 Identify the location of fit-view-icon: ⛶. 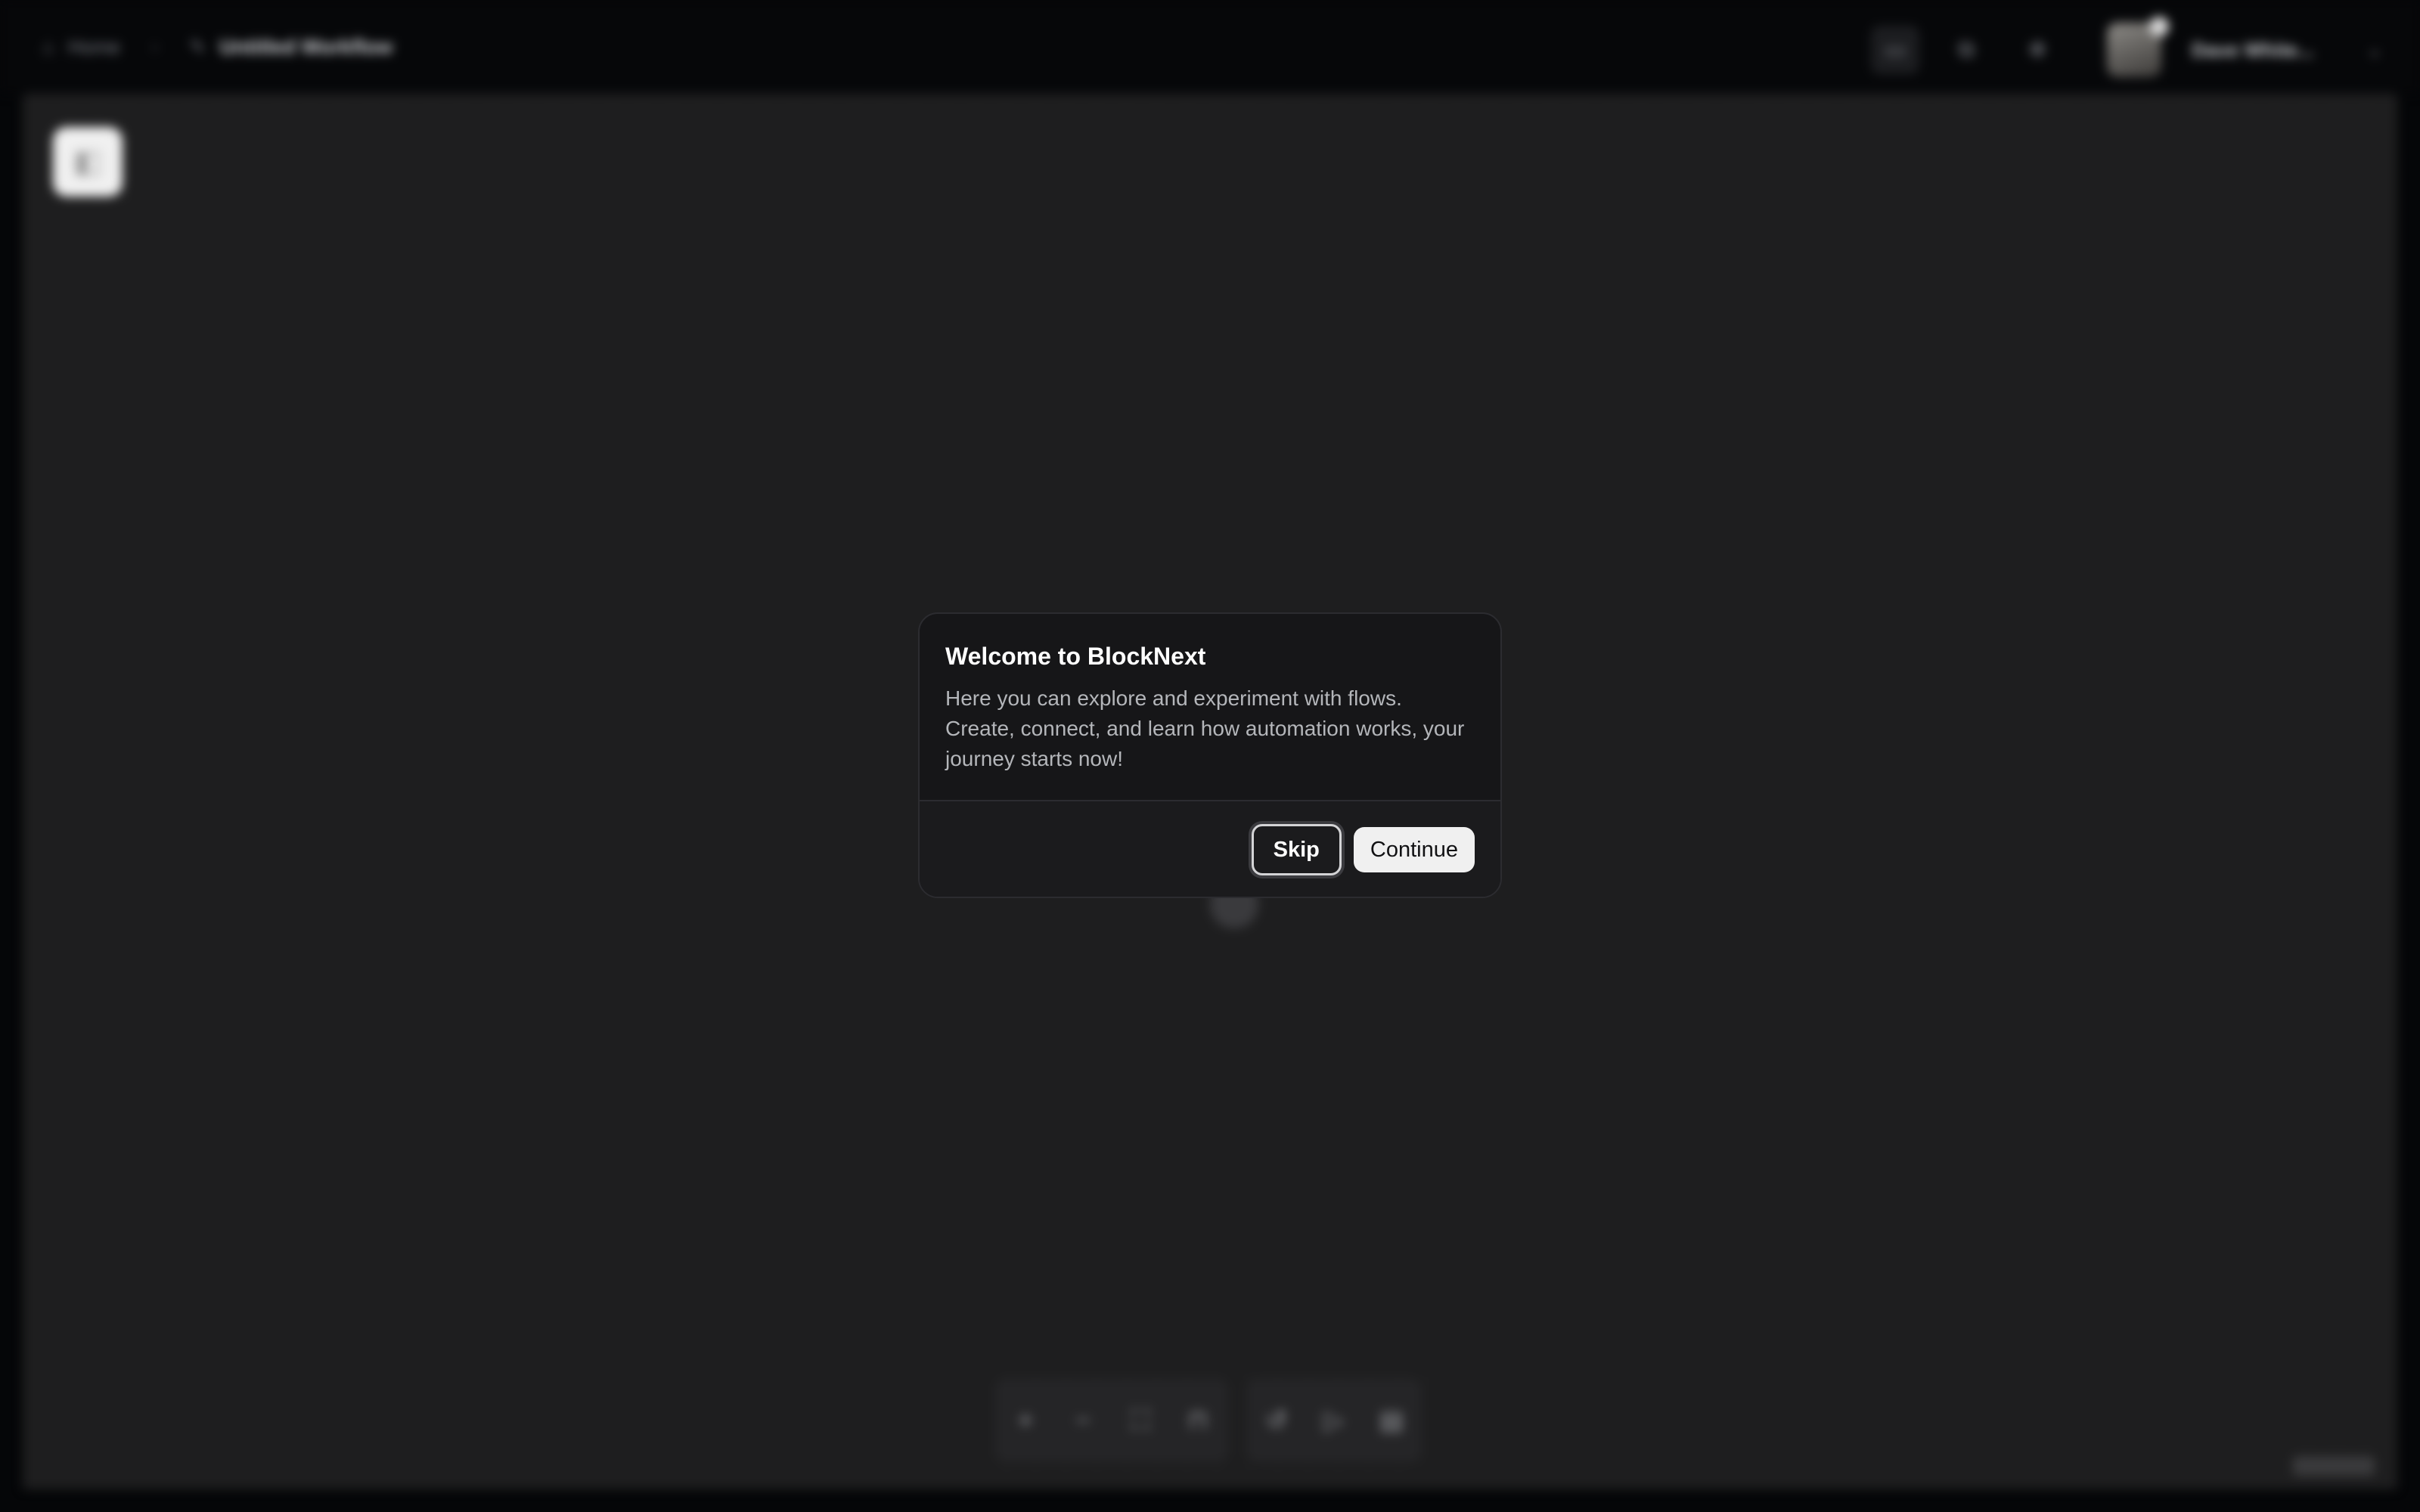
(1140, 1420).